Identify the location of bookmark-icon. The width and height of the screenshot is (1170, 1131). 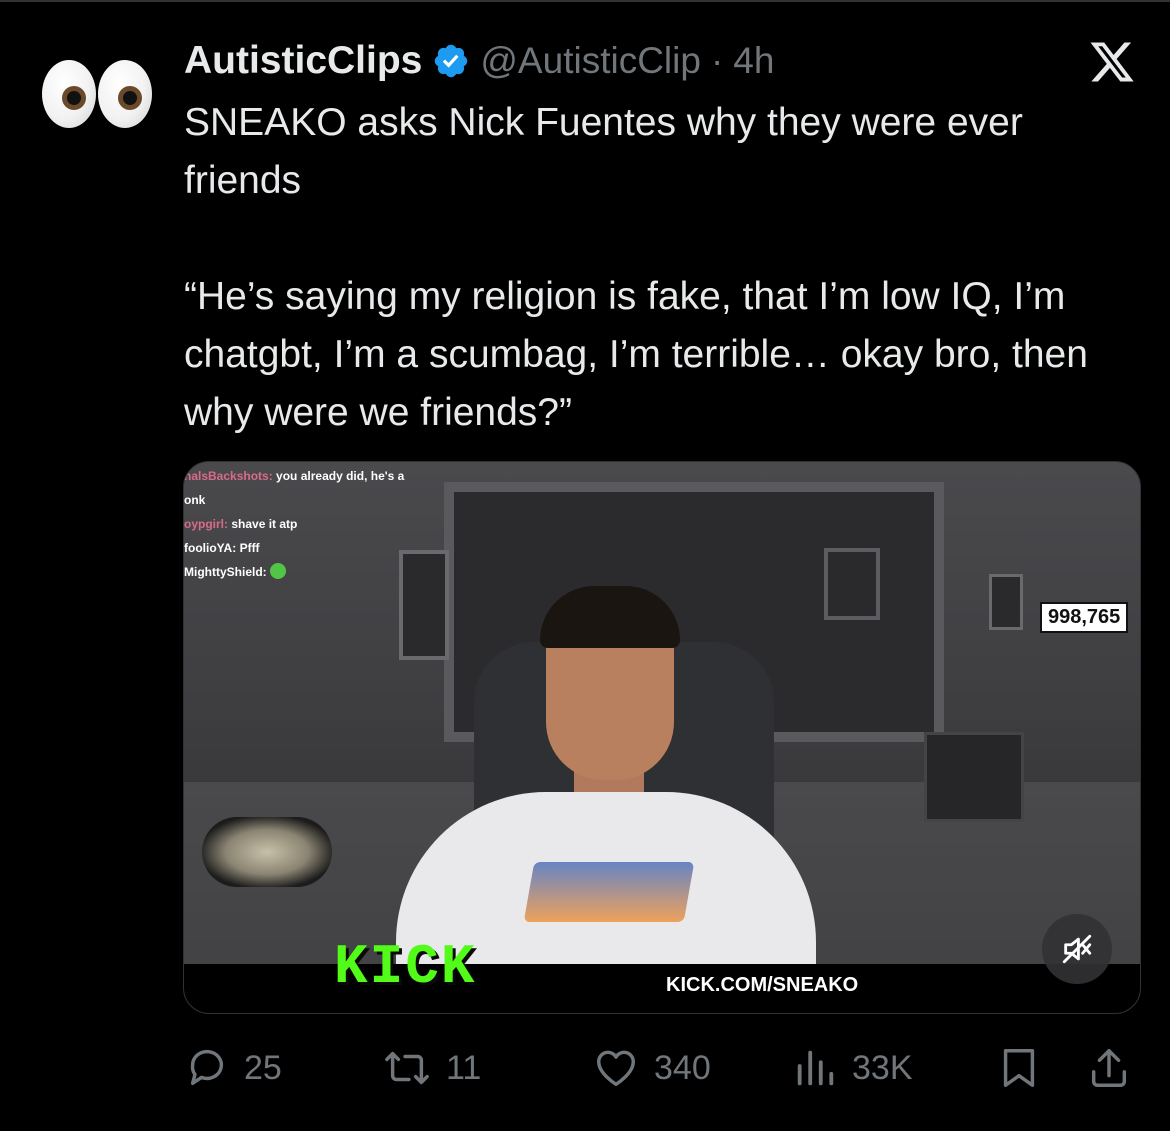
(1019, 1068).